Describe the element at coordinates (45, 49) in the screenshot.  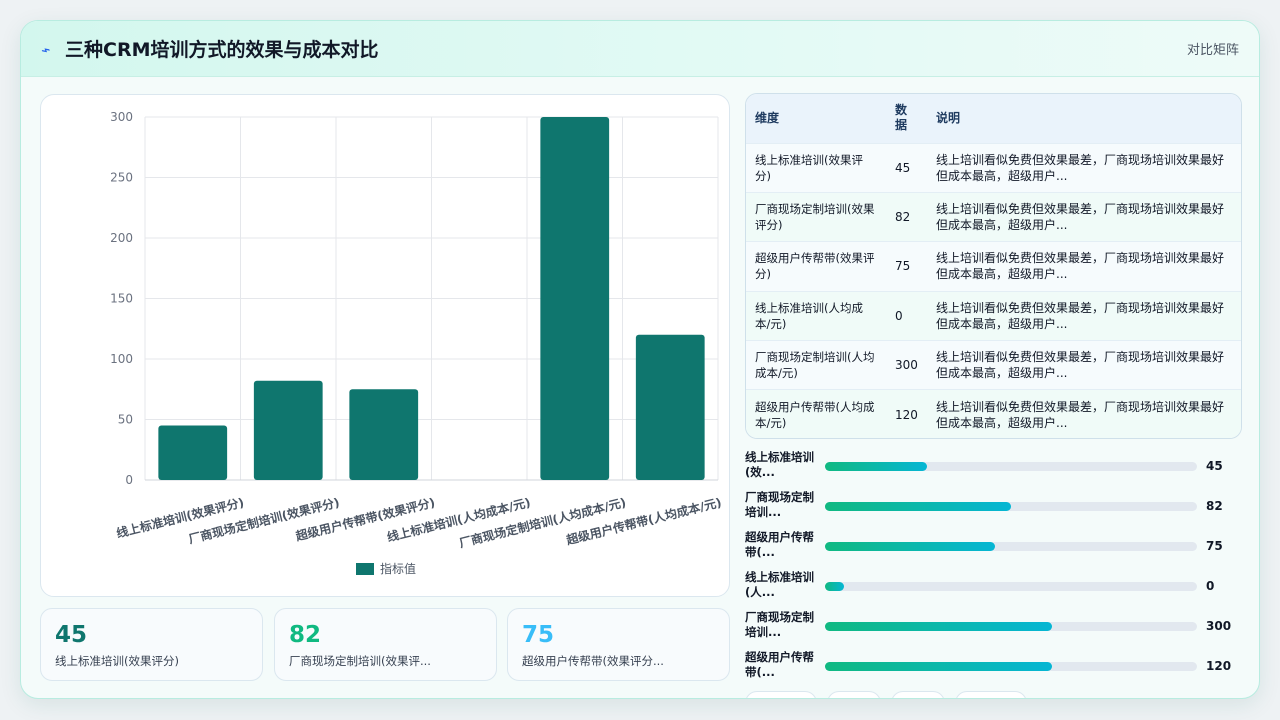
I see `lightning-icon: ⌁` at that location.